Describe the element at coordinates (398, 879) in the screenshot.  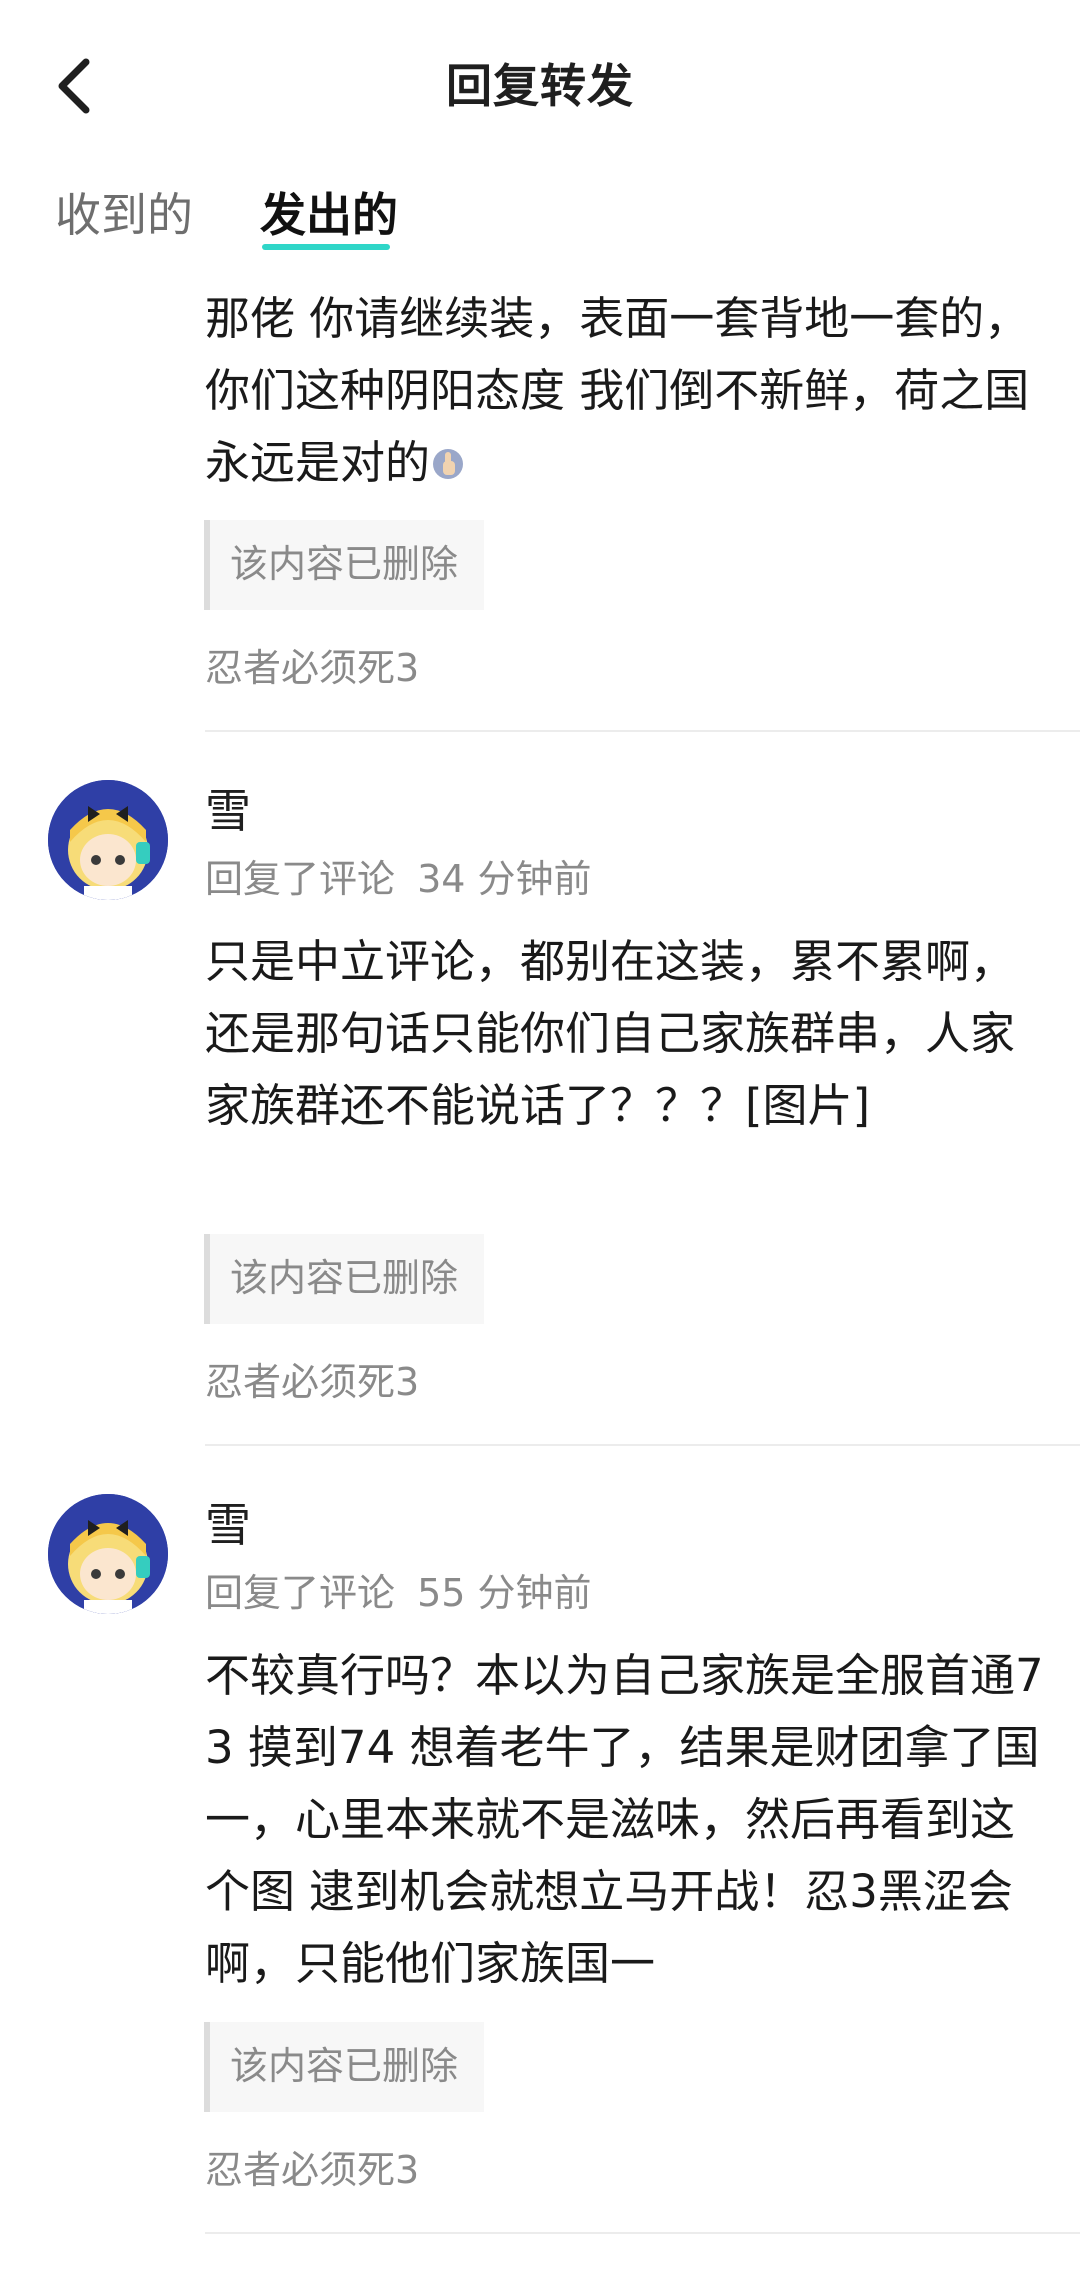
I see `reply-meta: 回复了评论 34 分钟前` at that location.